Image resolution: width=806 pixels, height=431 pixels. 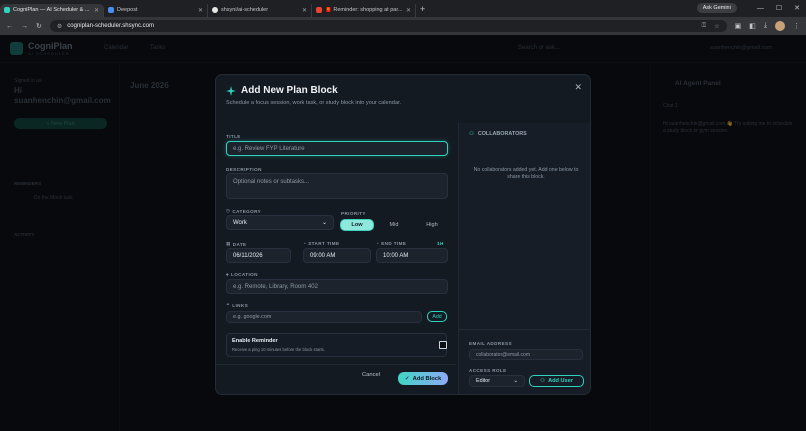 I want to click on forward-icon: →, so click(x=24, y=26).